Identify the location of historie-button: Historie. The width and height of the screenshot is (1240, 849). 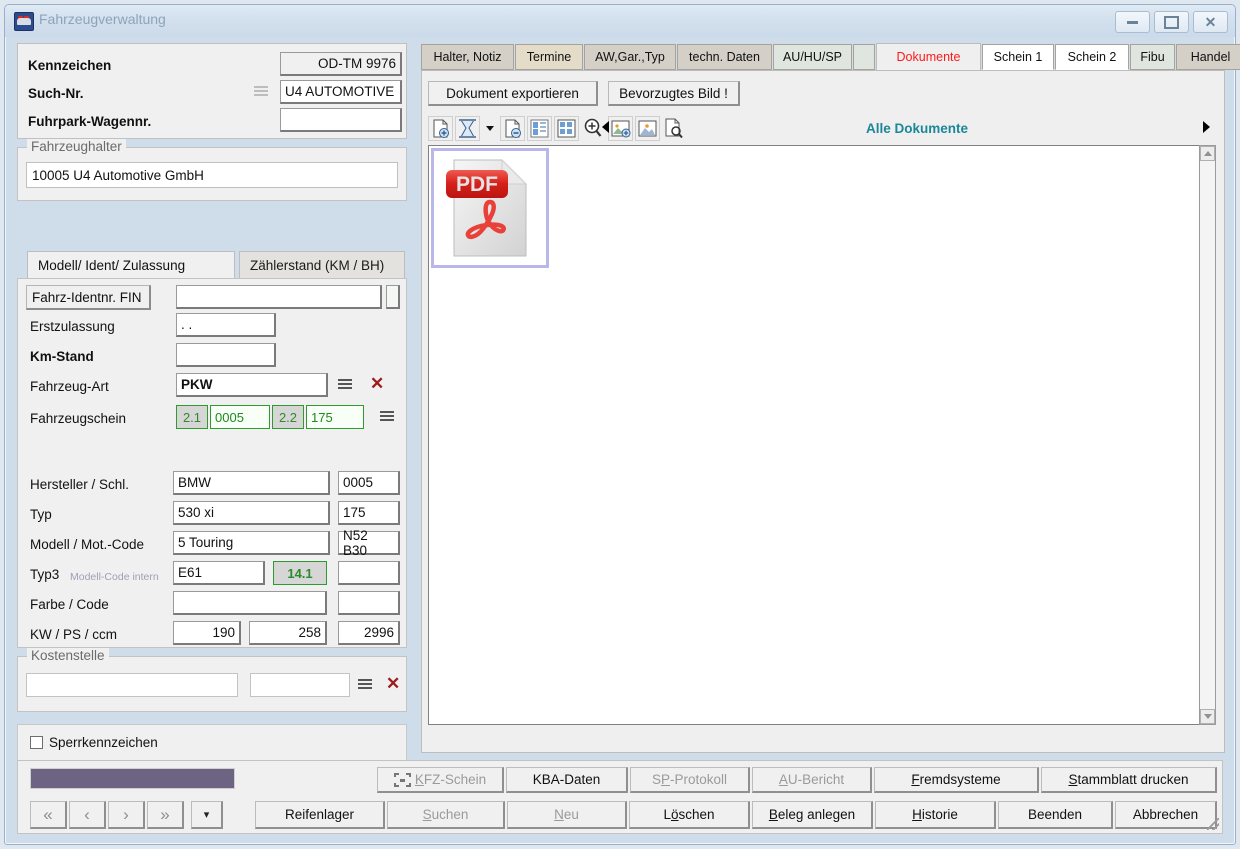
(935, 815).